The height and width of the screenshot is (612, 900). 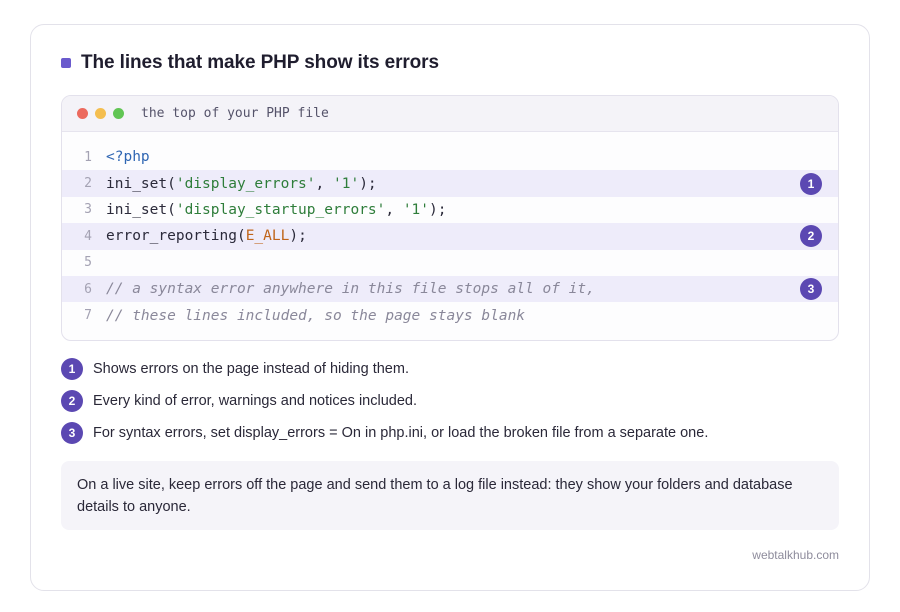 What do you see at coordinates (235, 113) in the screenshot?
I see `code-filename: the top of your PHP file` at bounding box center [235, 113].